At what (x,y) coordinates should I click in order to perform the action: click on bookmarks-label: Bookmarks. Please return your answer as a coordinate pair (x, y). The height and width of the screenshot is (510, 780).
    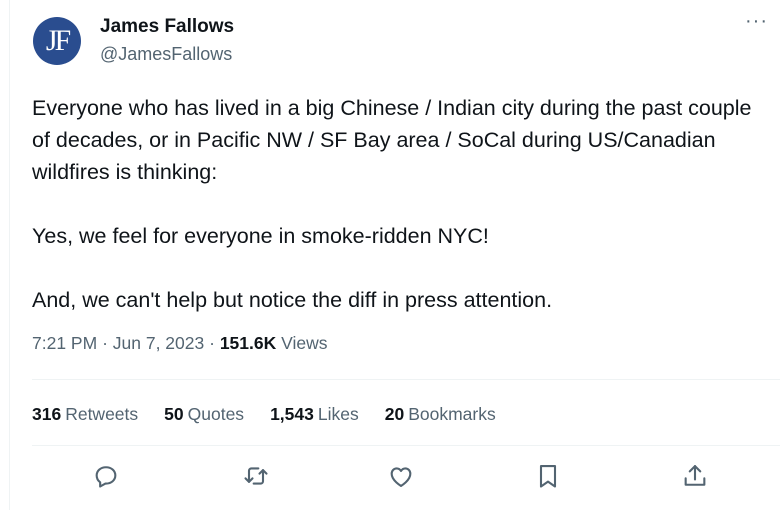
    Looking at the image, I should click on (452, 414).